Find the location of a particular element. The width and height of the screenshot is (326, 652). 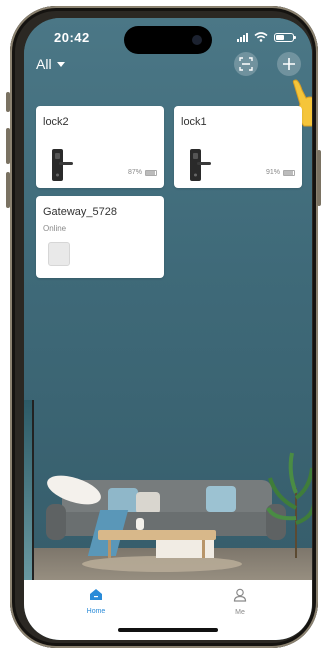

device-card-lock2: lock2 87% is located at coordinates (100, 147).